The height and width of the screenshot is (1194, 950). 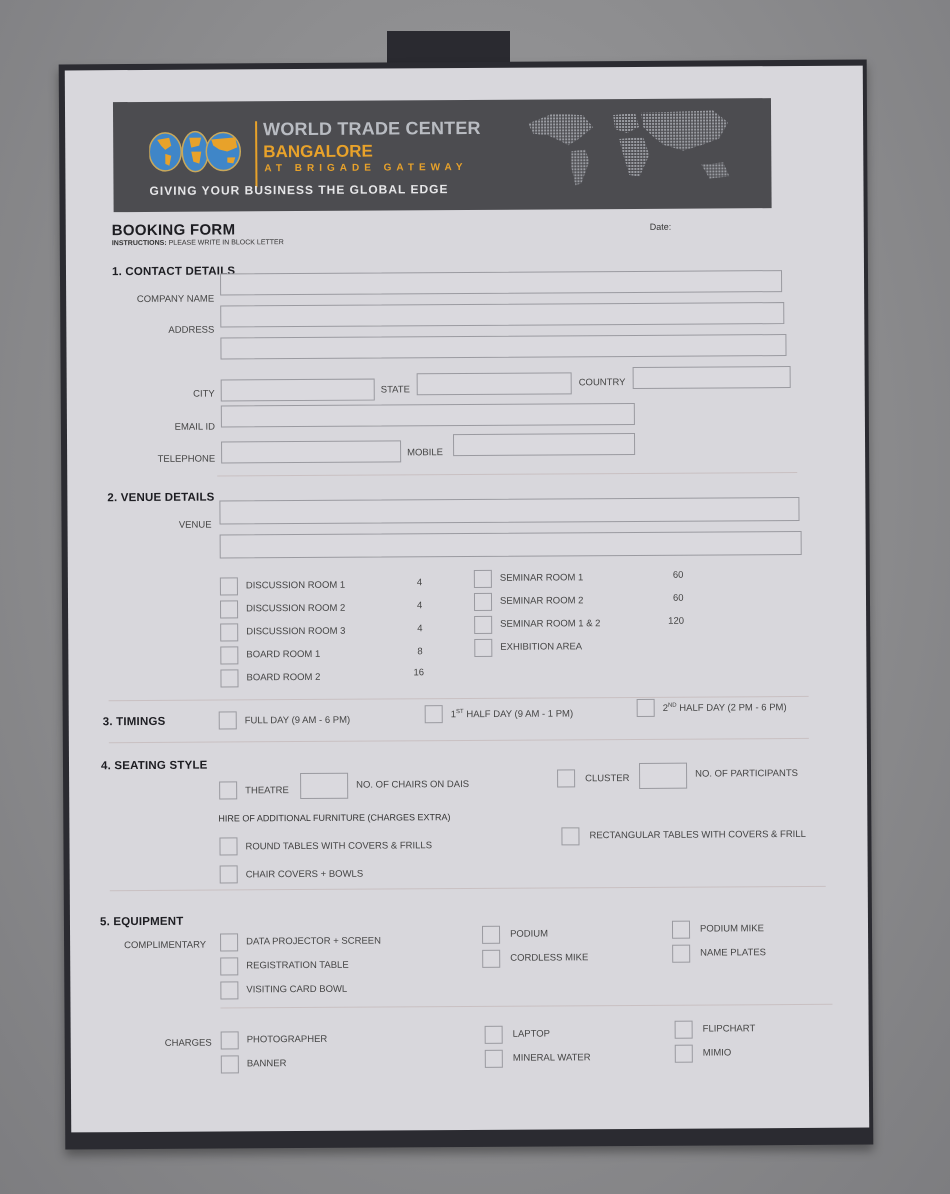 I want to click on theatre-checkbox, so click(x=228, y=790).